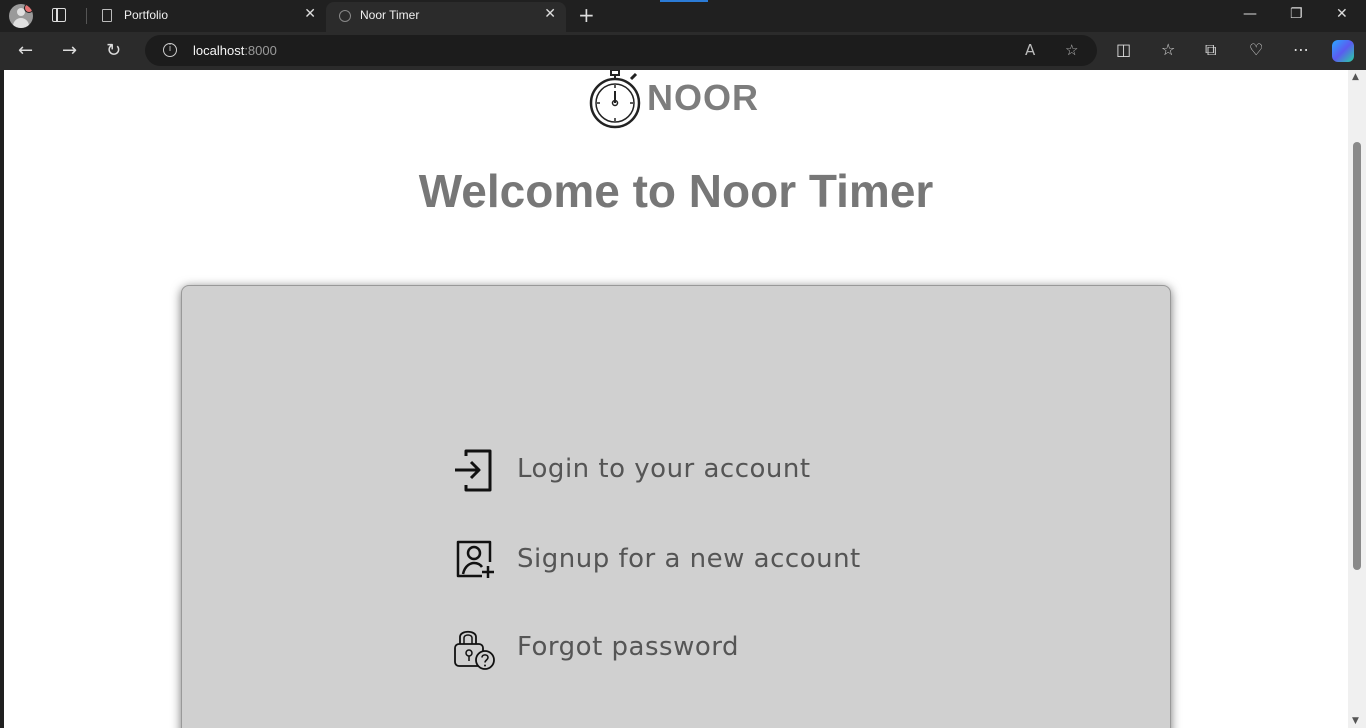 This screenshot has height=728, width=1366. Describe the element at coordinates (59, 15) in the screenshot. I see `tab-actions-icon` at that location.